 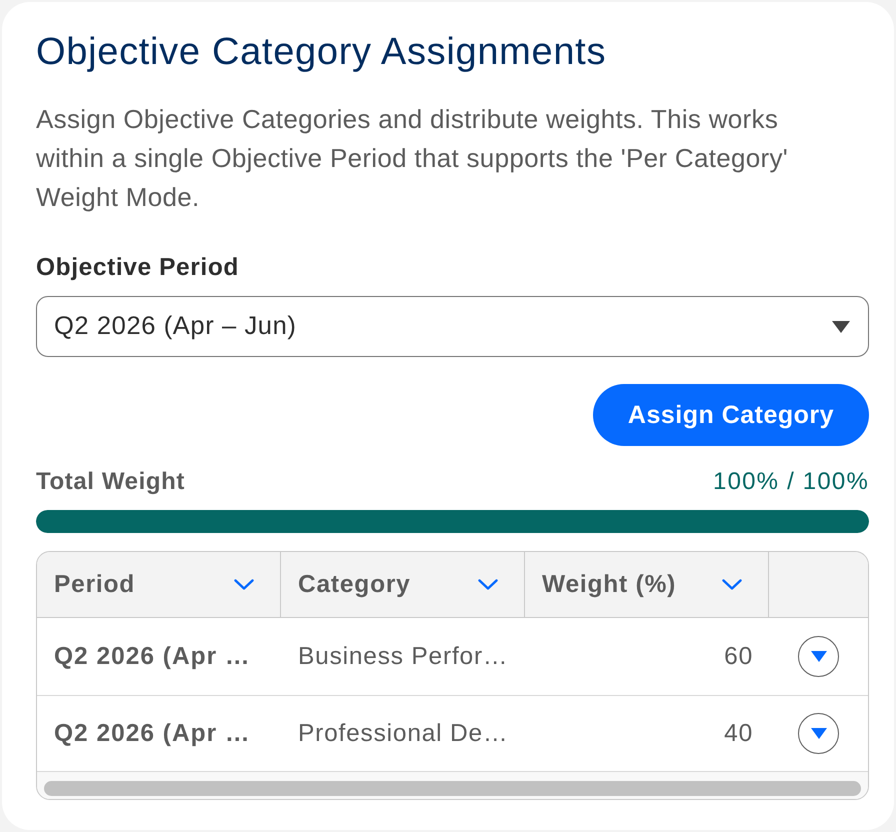 I want to click on card-title: Objective Category Assignments, so click(x=322, y=52).